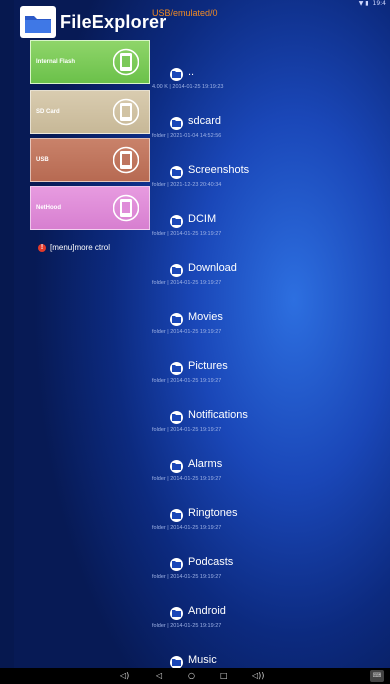 The image size is (390, 684). What do you see at coordinates (211, 562) in the screenshot?
I see `file-name: Podcasts` at bounding box center [211, 562].